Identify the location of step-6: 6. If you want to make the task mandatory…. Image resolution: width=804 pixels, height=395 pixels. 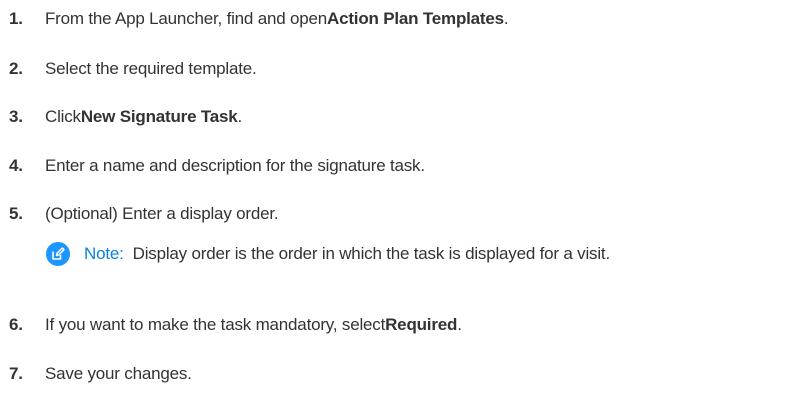
(231, 325).